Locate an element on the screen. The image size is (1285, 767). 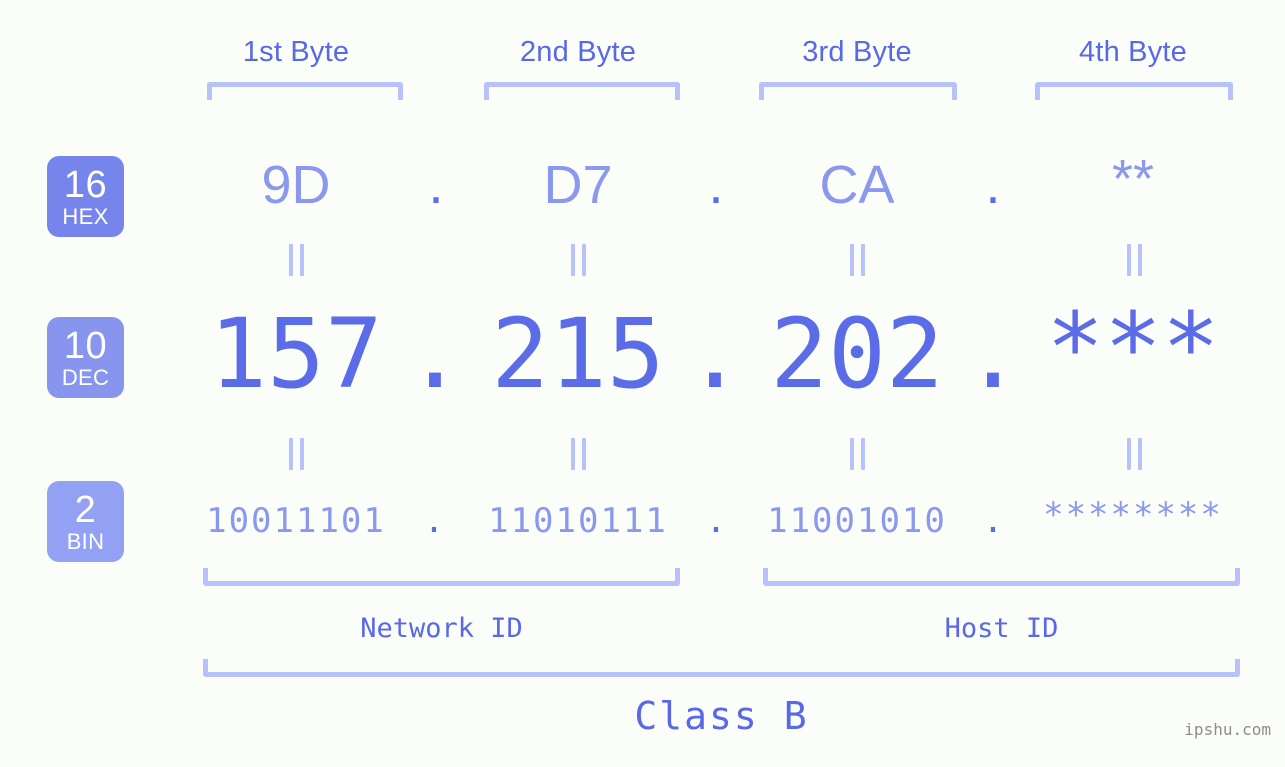
hex-byte-2: D7 is located at coordinates (578, 185).